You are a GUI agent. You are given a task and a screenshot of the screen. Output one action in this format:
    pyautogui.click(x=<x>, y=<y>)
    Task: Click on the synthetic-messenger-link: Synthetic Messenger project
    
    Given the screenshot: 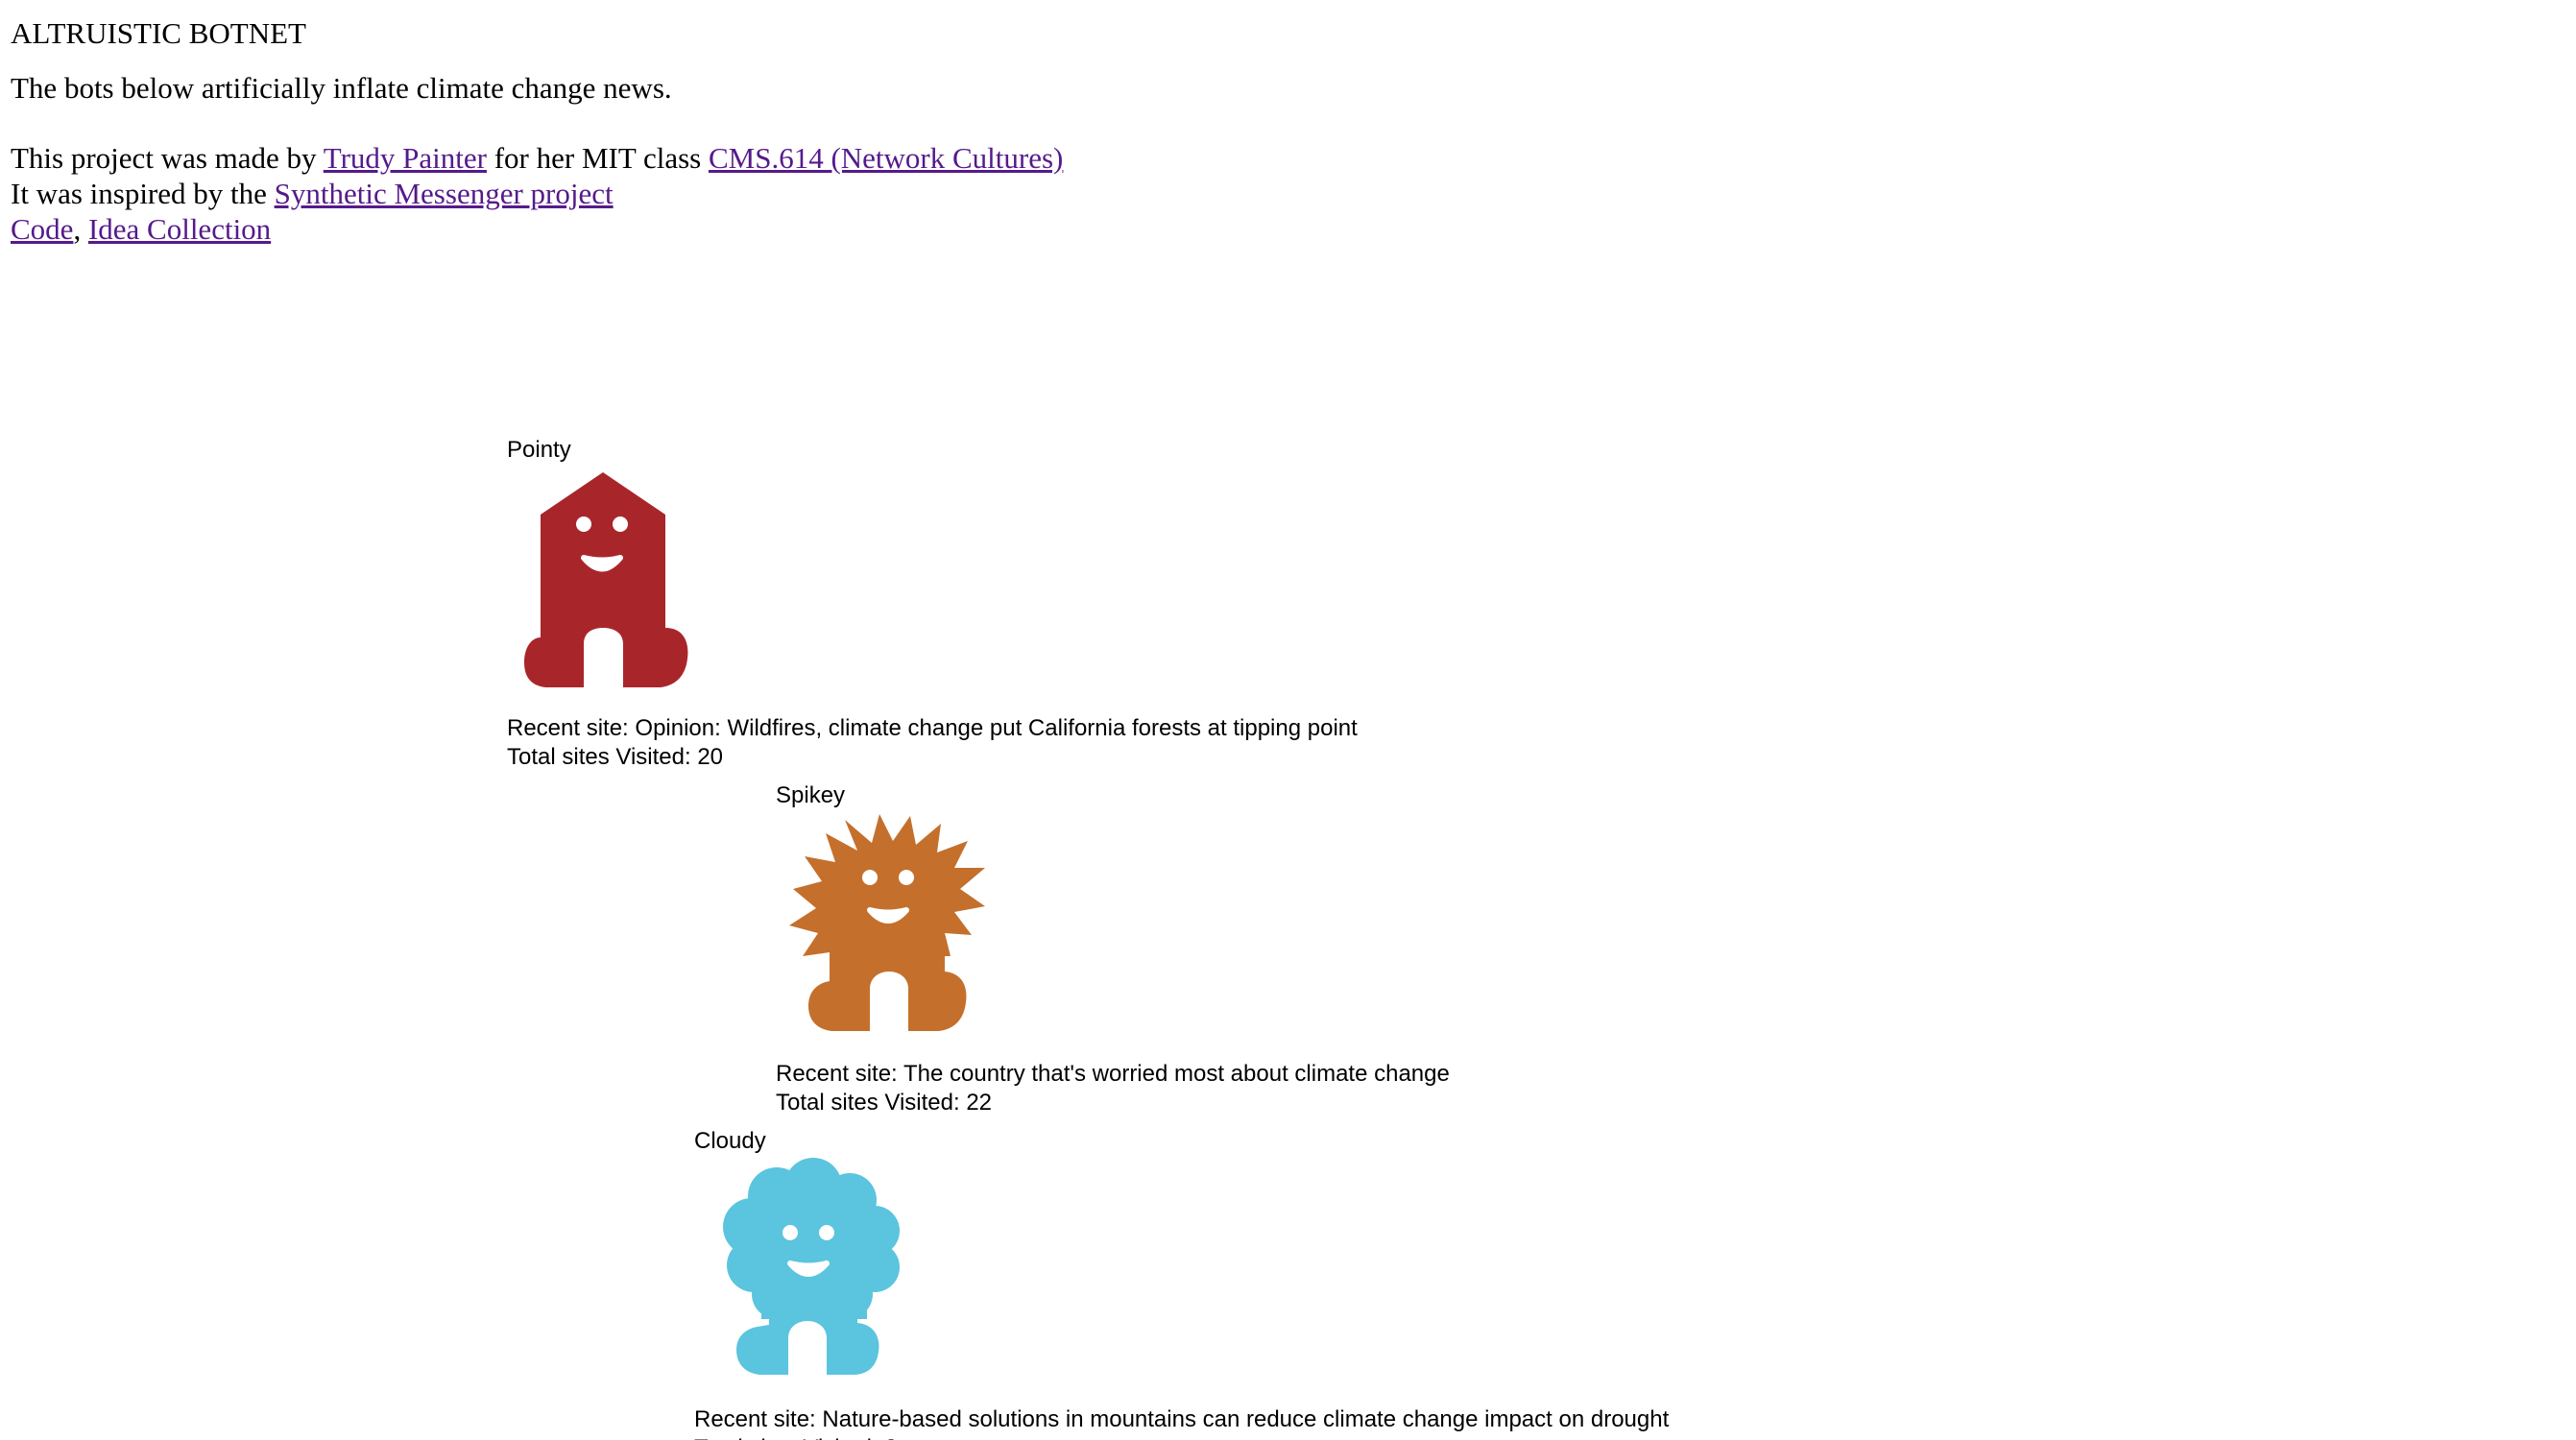 What is the action you would take?
    pyautogui.click(x=444, y=194)
    